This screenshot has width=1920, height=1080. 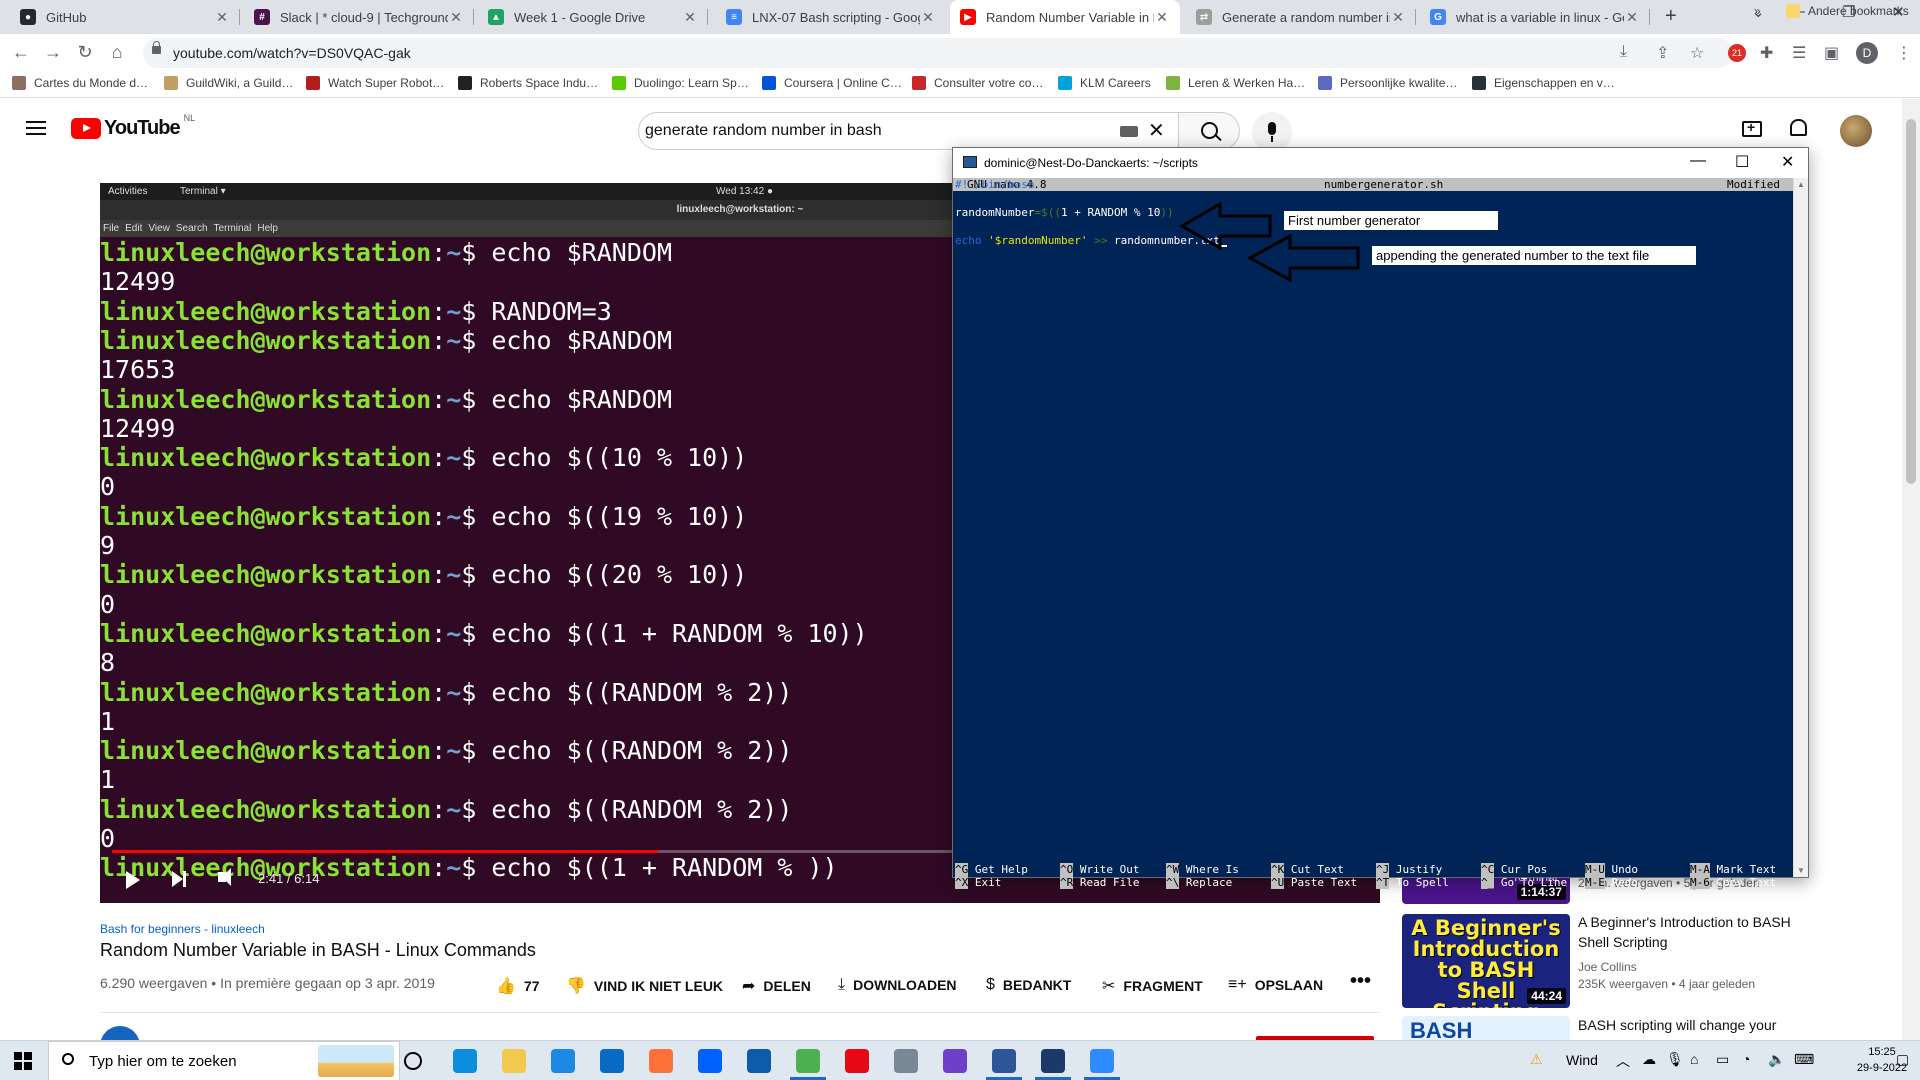 What do you see at coordinates (1535, 17) in the screenshot?
I see `browser-tab: Gwhat is a variable in linux - Goo…✕` at bounding box center [1535, 17].